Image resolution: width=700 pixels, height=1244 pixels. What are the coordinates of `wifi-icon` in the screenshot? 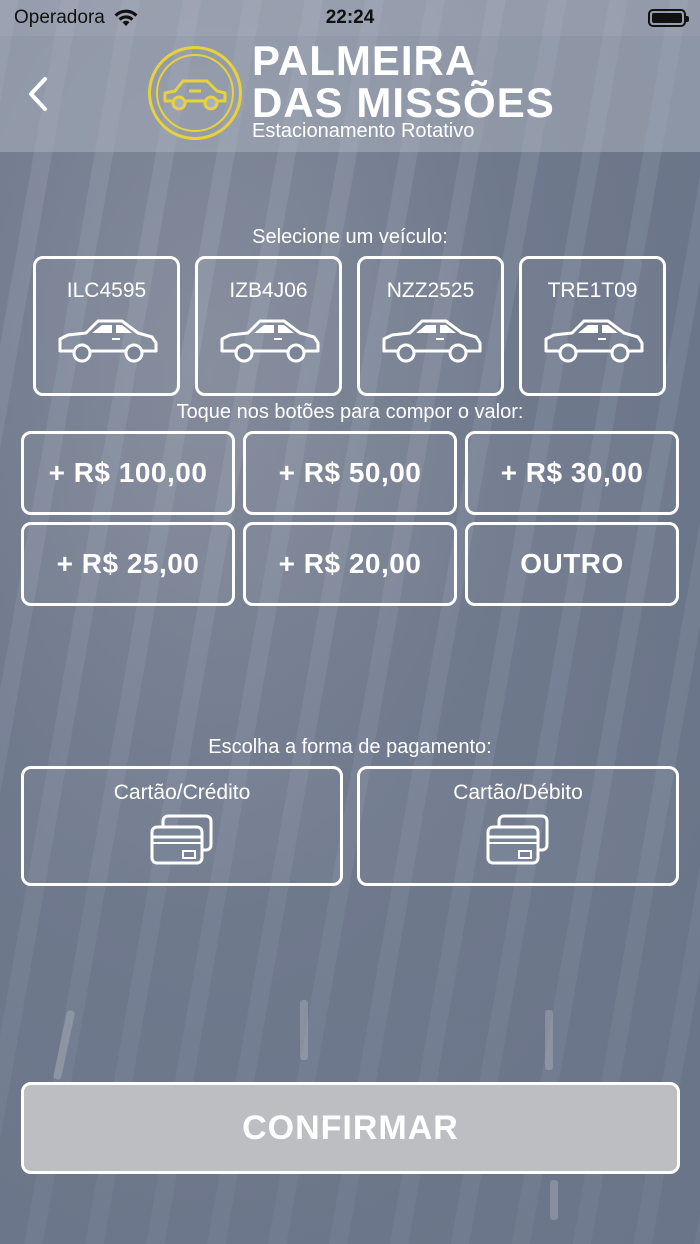 It's located at (126, 17).